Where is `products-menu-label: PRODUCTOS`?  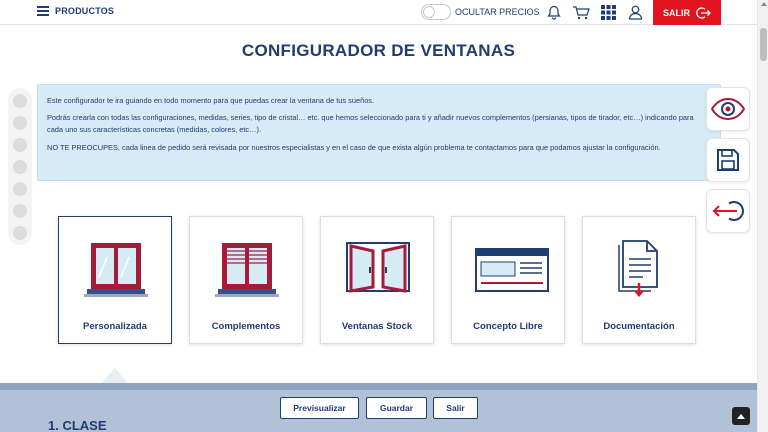 products-menu-label: PRODUCTOS is located at coordinates (85, 11).